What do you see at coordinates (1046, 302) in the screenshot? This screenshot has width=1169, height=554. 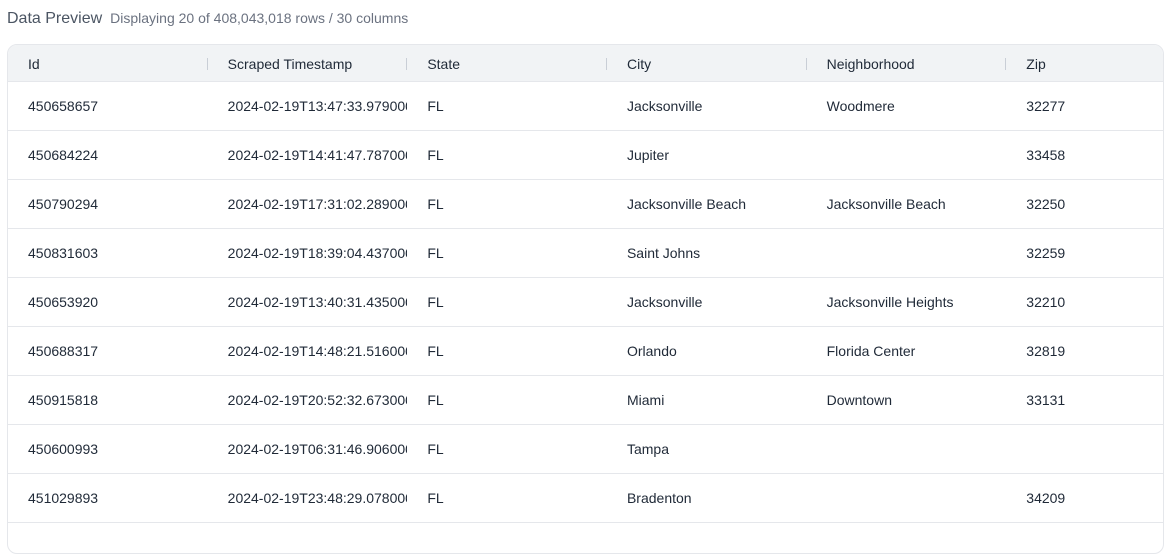 I see `cell-zip: 32210` at bounding box center [1046, 302].